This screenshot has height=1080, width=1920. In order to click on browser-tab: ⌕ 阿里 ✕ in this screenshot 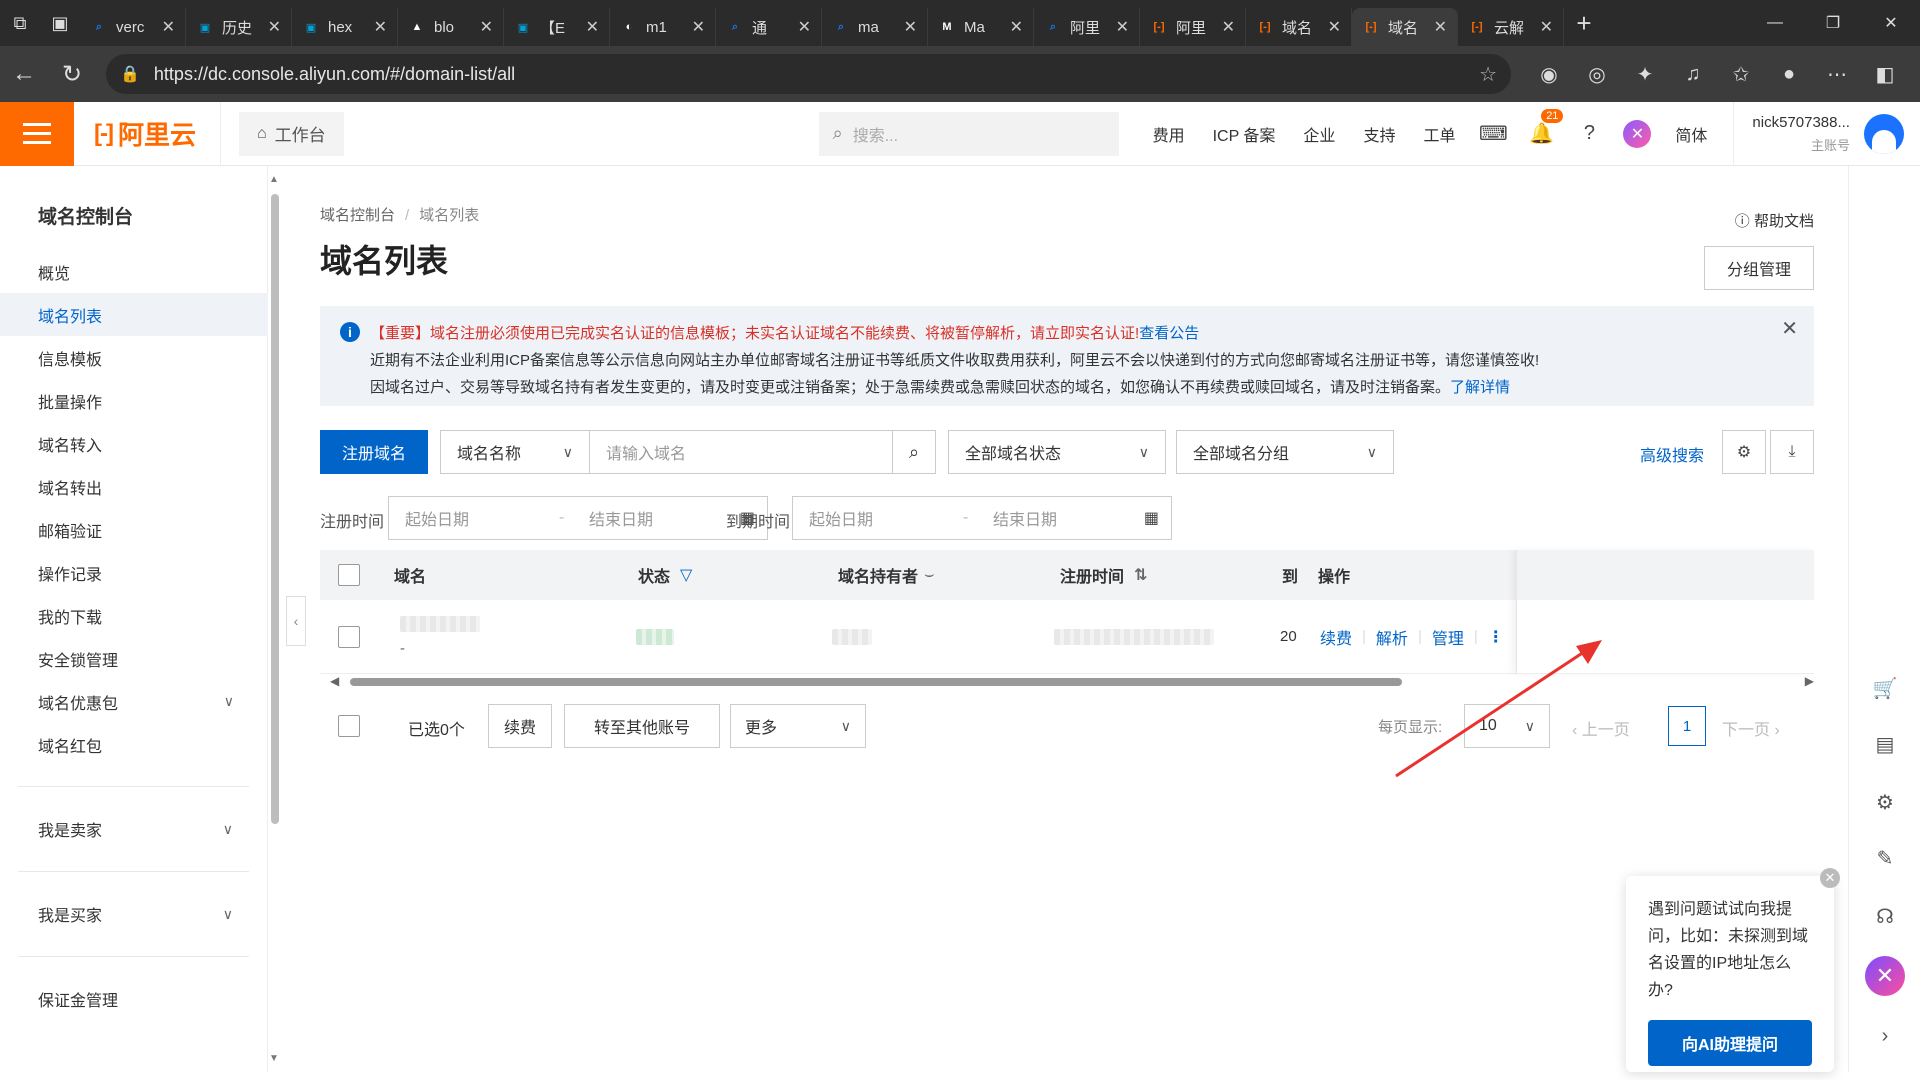, I will do `click(1087, 27)`.